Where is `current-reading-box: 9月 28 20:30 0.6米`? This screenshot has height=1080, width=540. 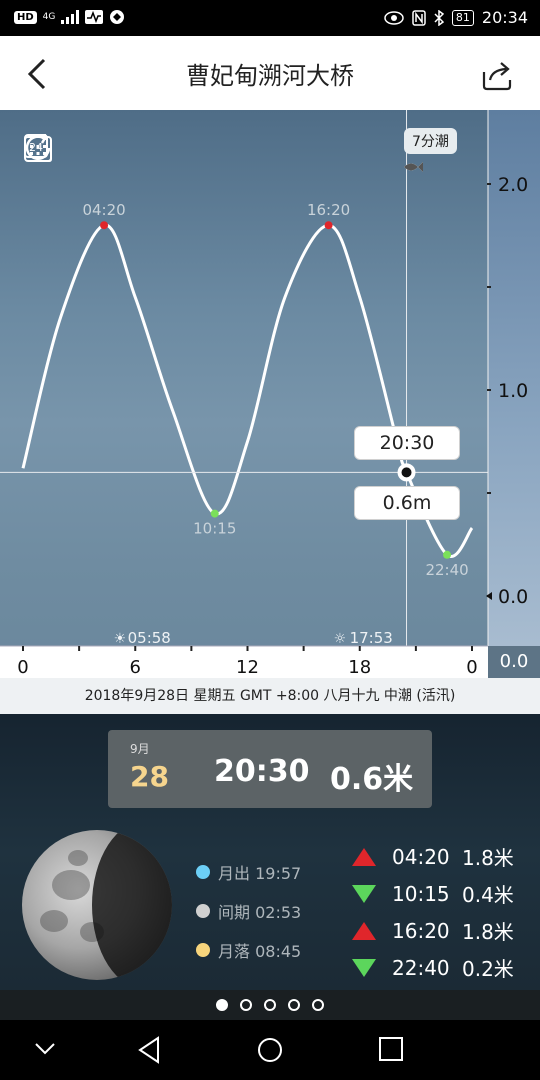
current-reading-box: 9月 28 20:30 0.6米 is located at coordinates (270, 769).